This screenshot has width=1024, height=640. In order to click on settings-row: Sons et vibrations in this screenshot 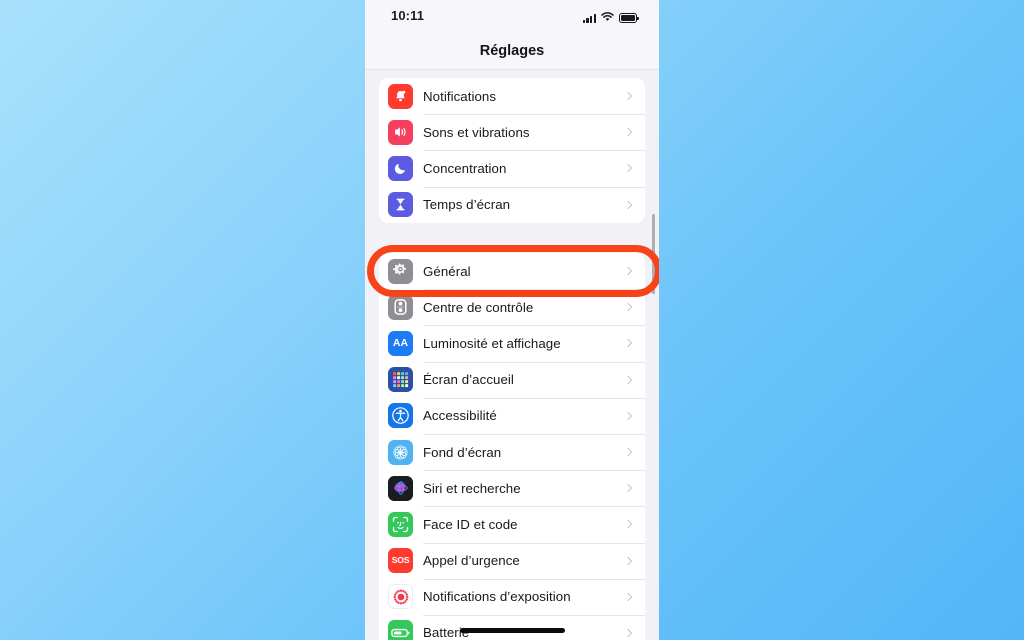, I will do `click(512, 132)`.